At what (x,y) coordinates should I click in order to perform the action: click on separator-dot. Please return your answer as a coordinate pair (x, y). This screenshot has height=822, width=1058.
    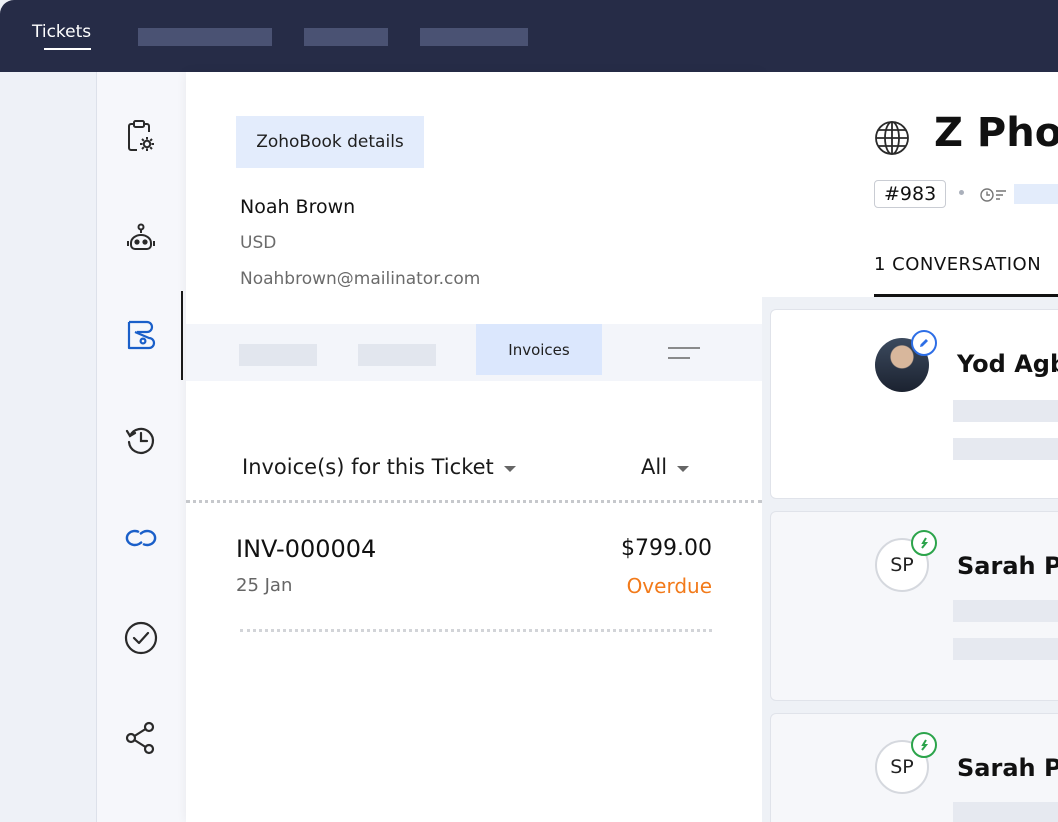
    Looking at the image, I should click on (961, 192).